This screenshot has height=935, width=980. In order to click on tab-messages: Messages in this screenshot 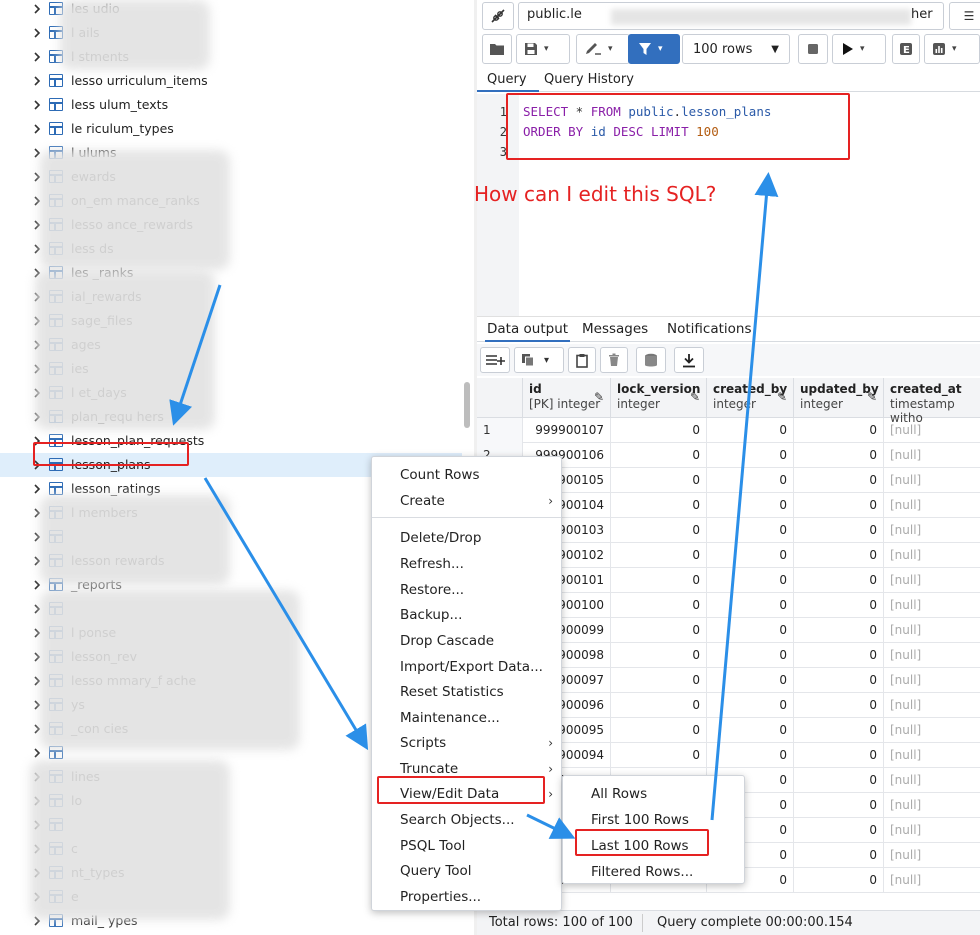, I will do `click(615, 329)`.